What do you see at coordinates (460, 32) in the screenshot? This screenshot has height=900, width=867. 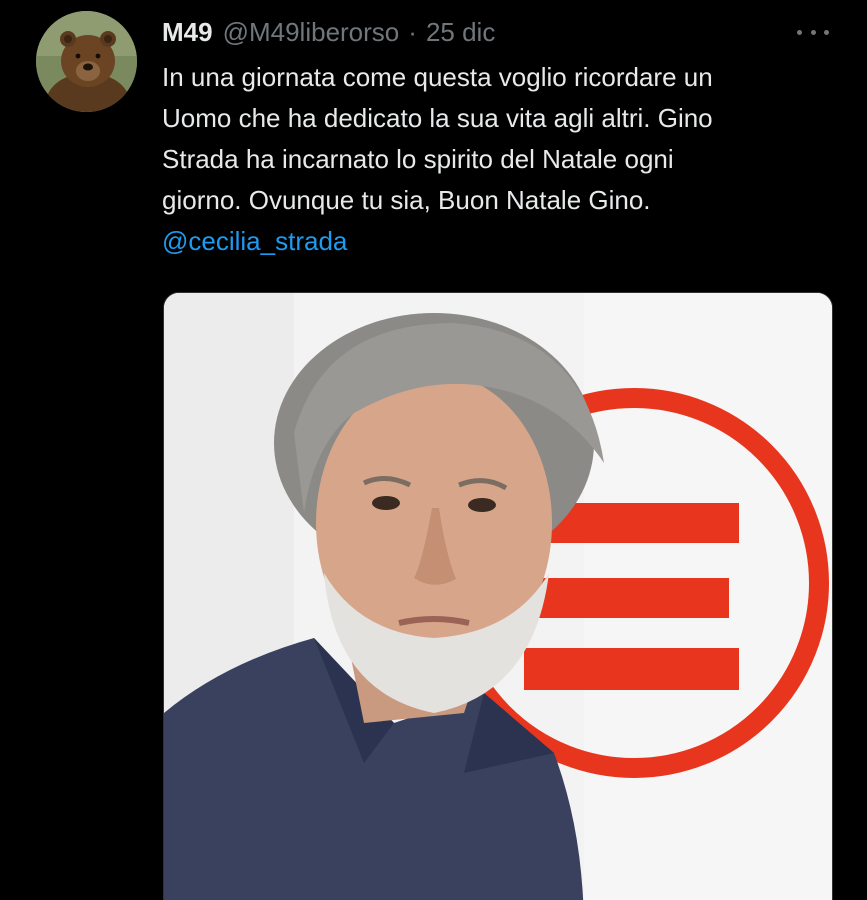 I see `tweet-date: 25 dic` at bounding box center [460, 32].